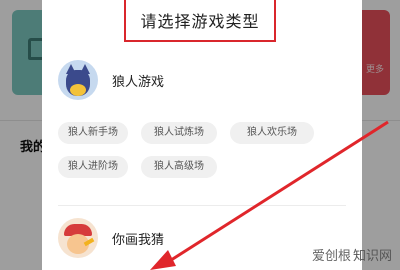 The height and width of the screenshot is (270, 400). Describe the element at coordinates (331, 256) in the screenshot. I see `watermark-name: 爱创根` at that location.